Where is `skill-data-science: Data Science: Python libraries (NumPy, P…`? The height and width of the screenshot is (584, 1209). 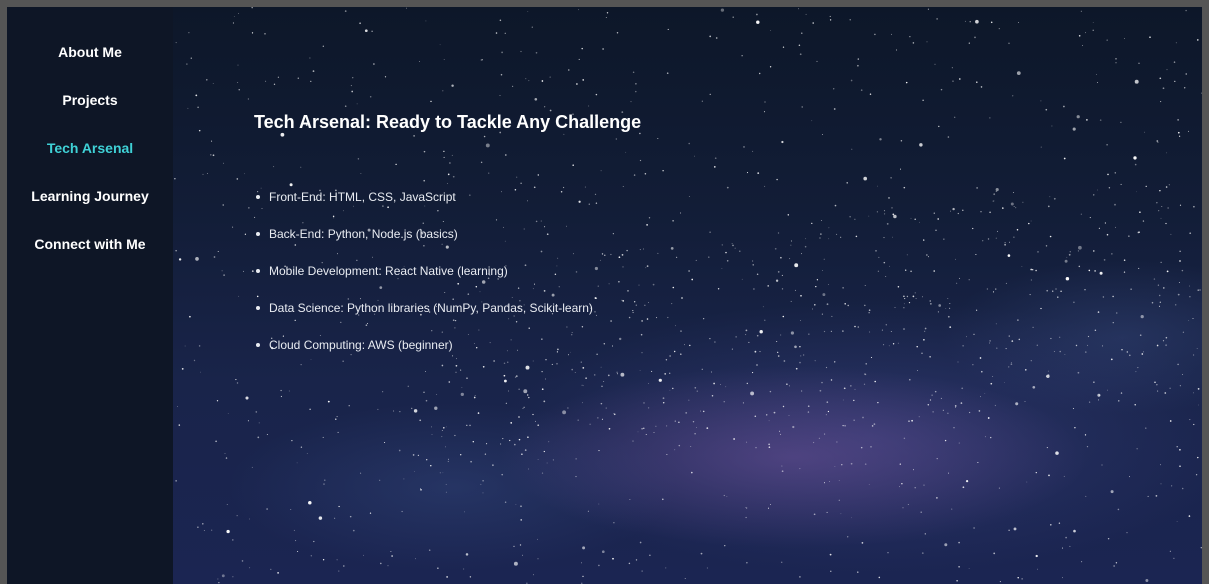
skill-data-science: Data Science: Python libraries (NumPy, P… is located at coordinates (431, 308).